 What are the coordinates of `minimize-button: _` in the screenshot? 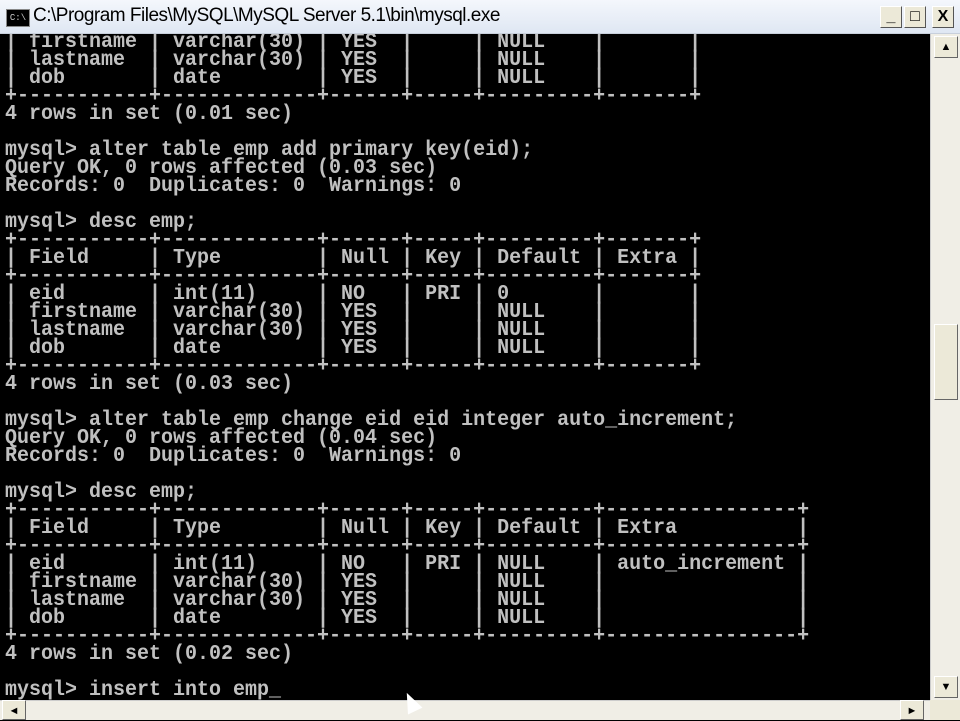 It's located at (891, 17).